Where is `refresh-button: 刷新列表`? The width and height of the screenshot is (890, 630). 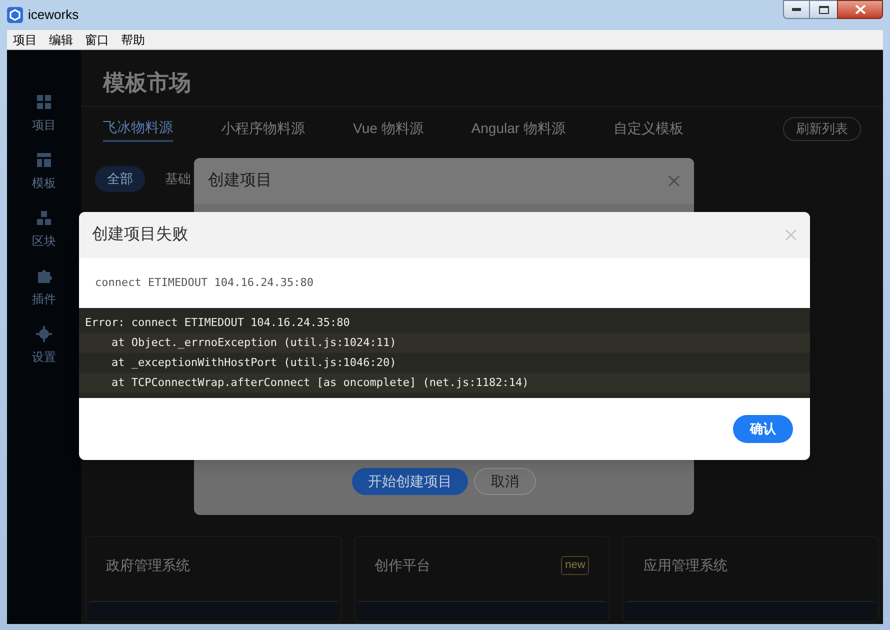
refresh-button: 刷新列表 is located at coordinates (822, 128).